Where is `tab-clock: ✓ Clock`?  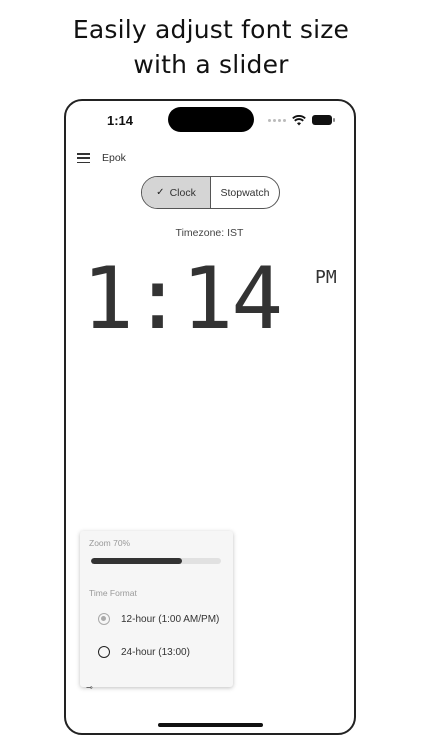
tab-clock: ✓ Clock is located at coordinates (176, 192).